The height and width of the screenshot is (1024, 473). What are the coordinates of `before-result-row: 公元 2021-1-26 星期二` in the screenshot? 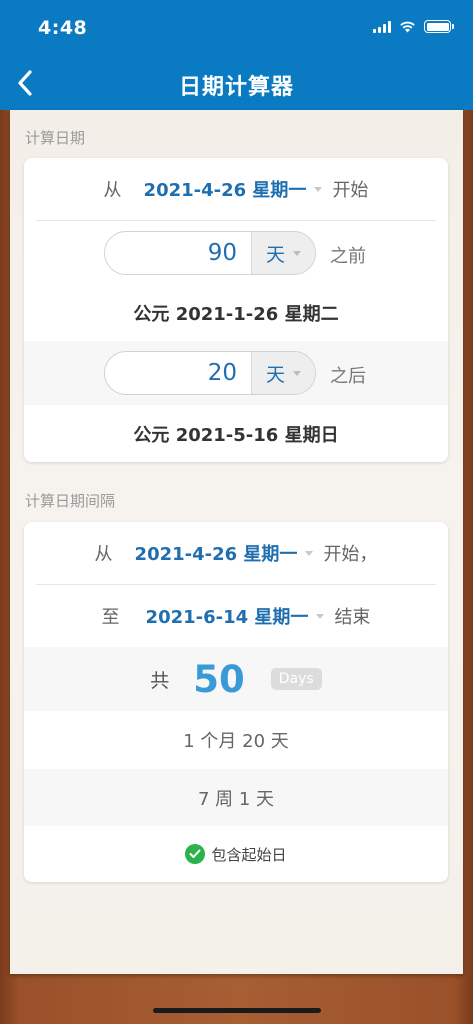 It's located at (236, 313).